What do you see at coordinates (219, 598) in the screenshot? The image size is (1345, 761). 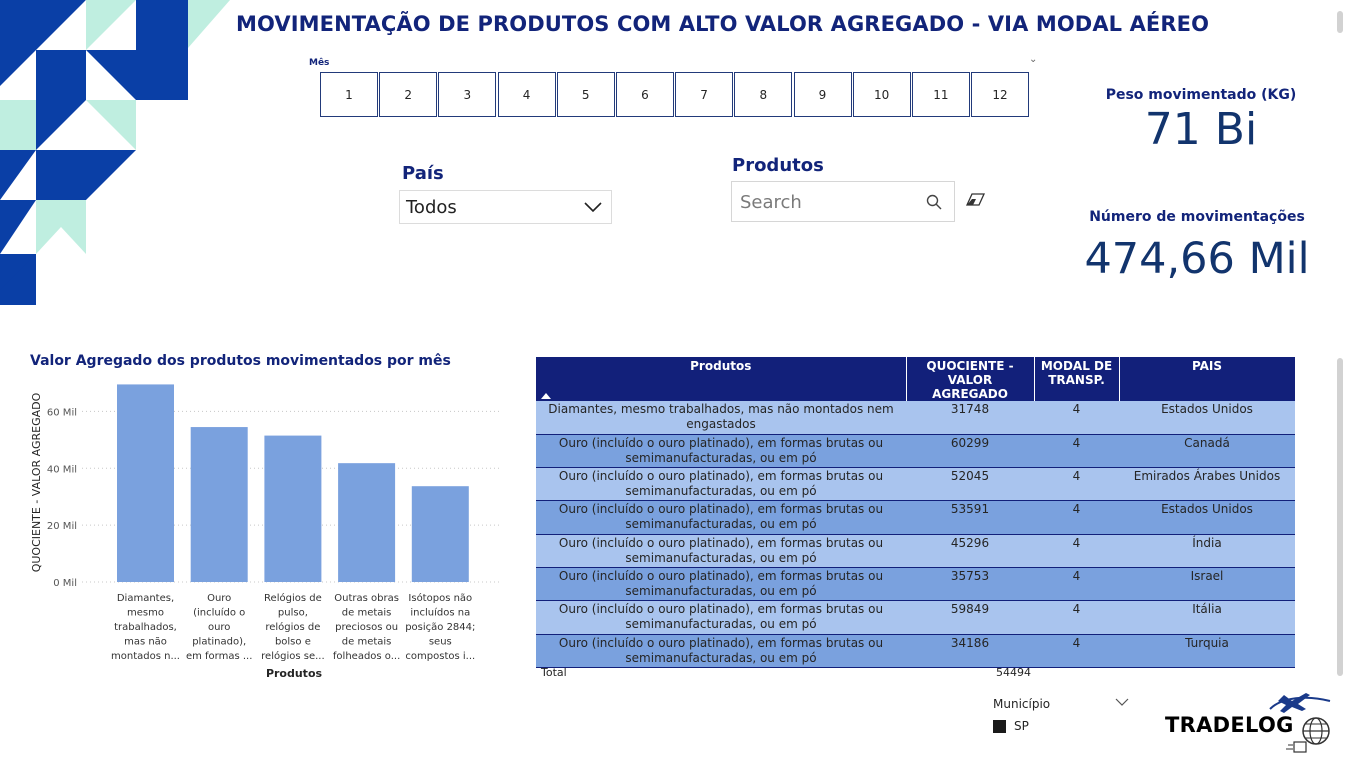 I see `x-tick-label: Ouro` at bounding box center [219, 598].